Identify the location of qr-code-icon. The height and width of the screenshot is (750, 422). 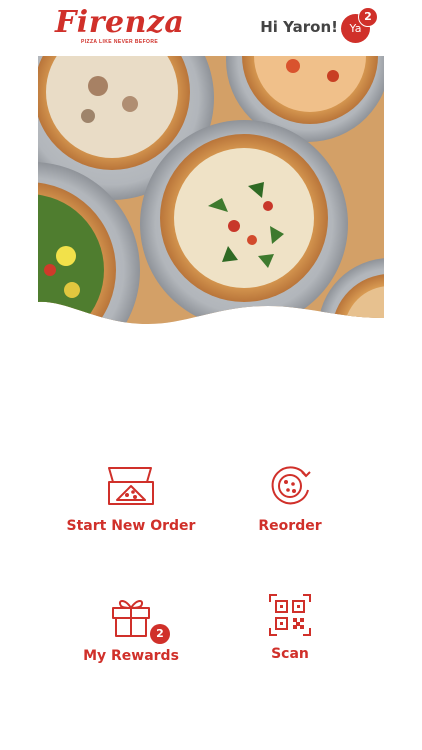
(290, 615).